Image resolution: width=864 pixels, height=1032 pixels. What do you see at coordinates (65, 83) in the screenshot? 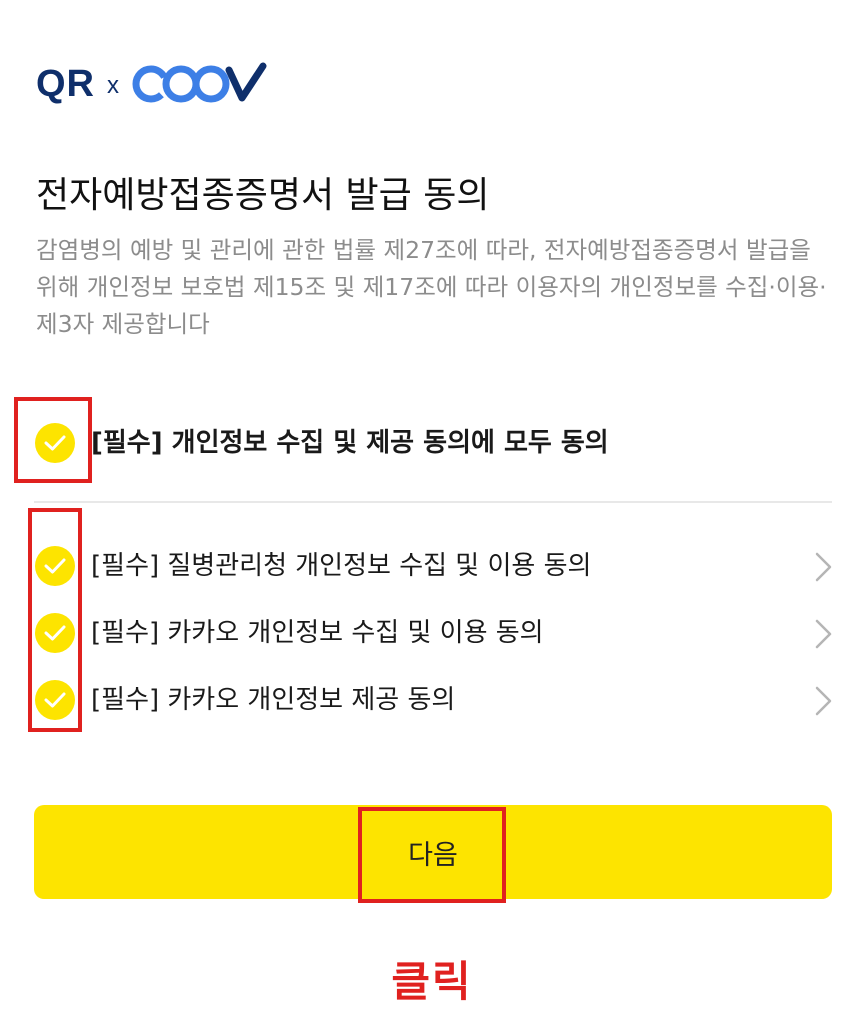
I see `logo-qr-text: QR` at bounding box center [65, 83].